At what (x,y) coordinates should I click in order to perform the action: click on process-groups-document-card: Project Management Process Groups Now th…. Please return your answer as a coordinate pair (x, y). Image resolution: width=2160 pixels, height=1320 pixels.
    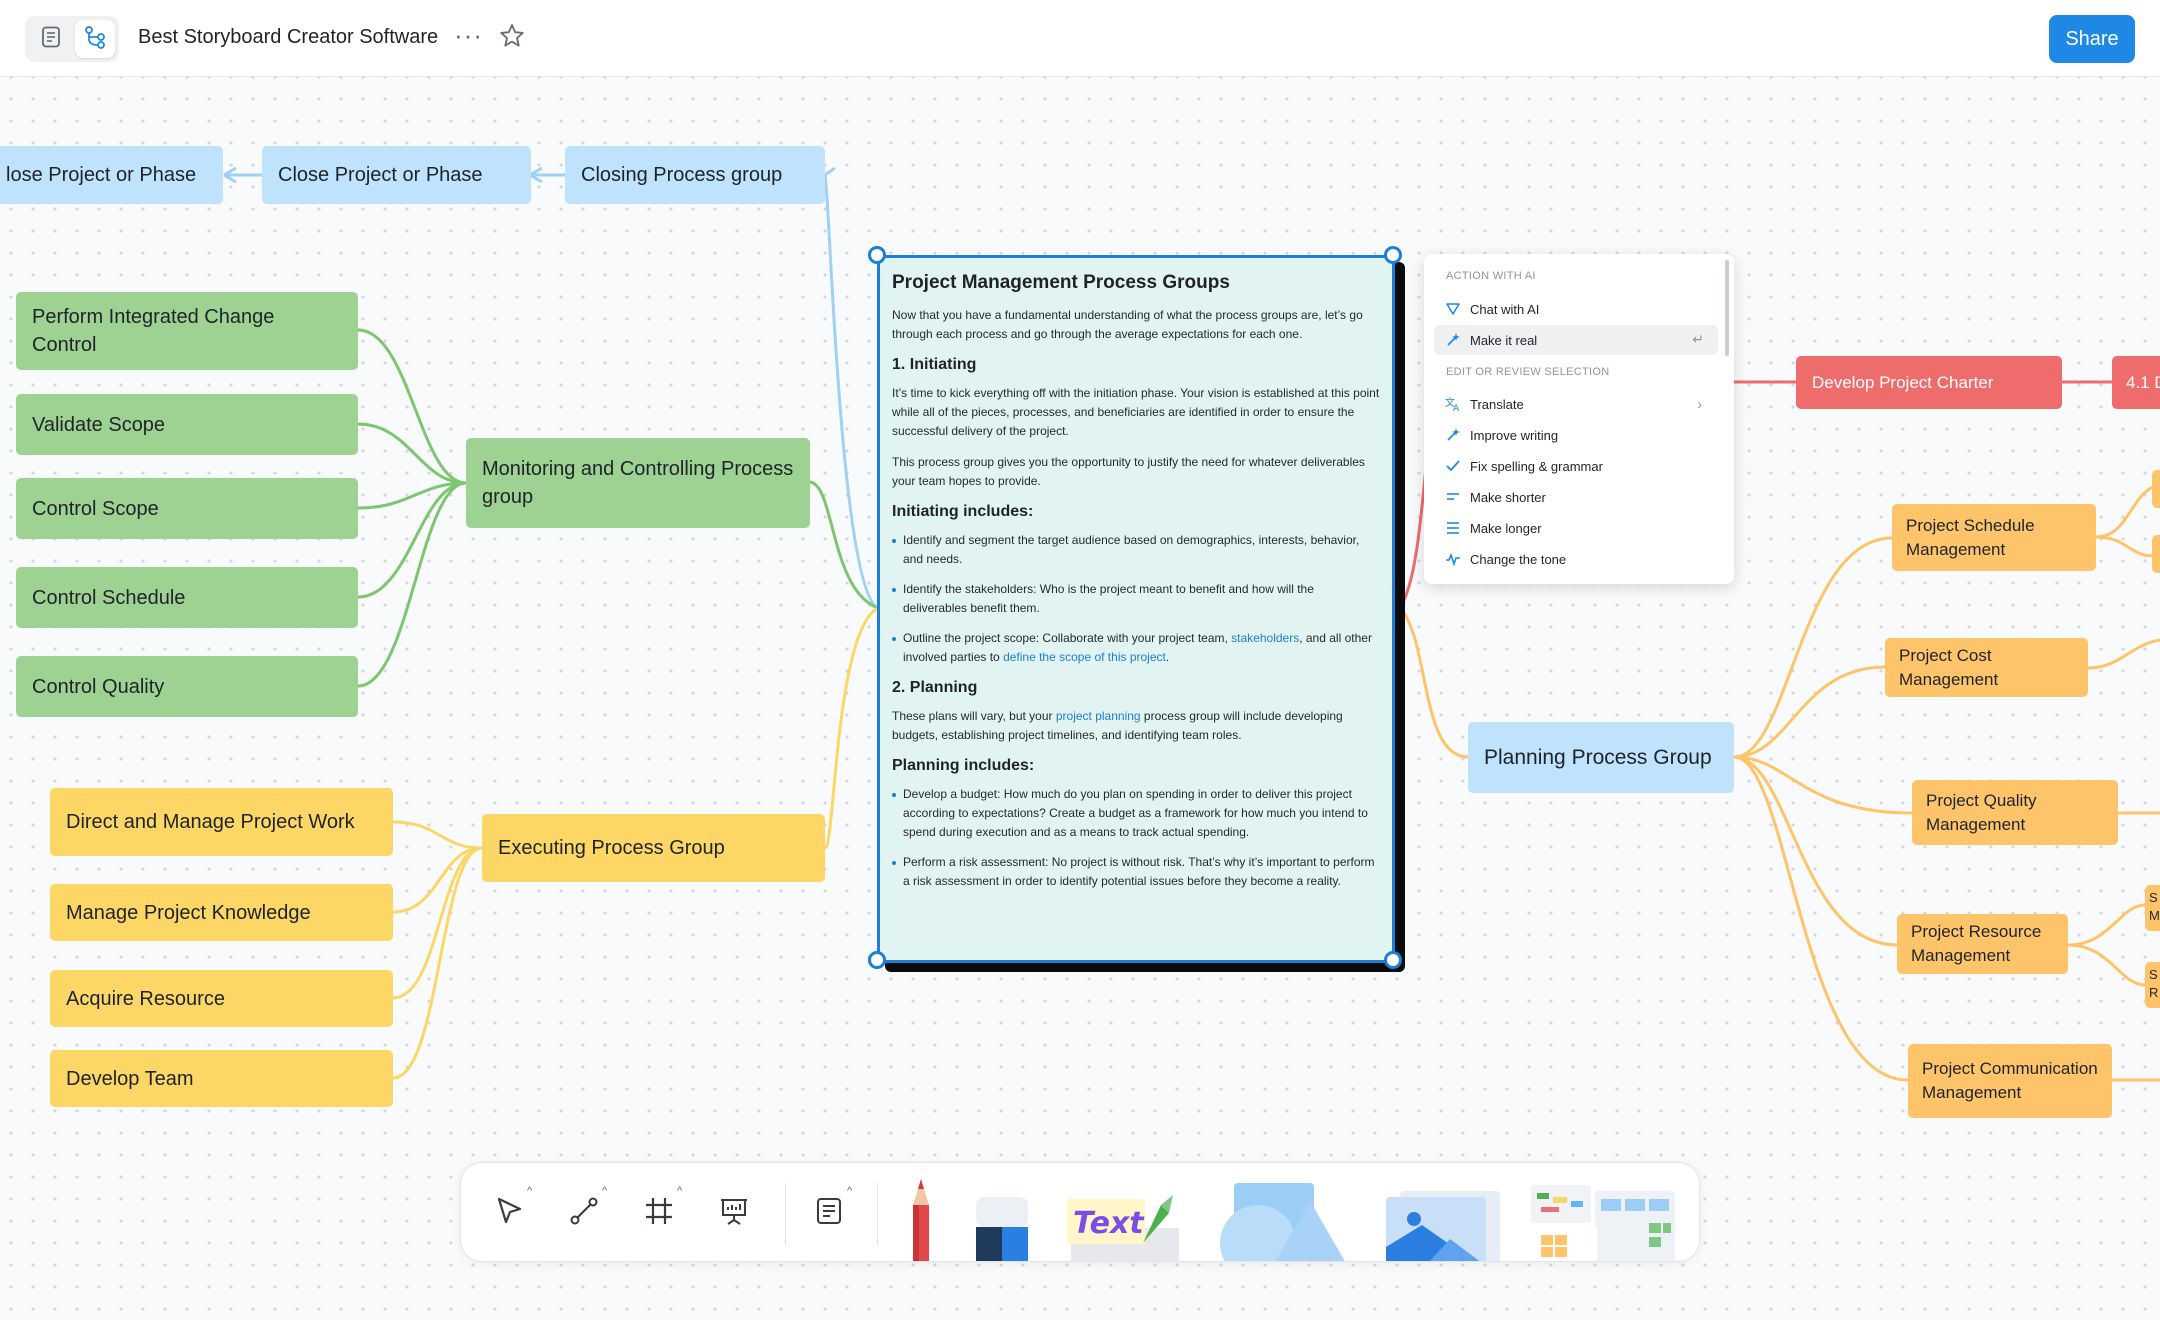
    Looking at the image, I should click on (1136, 609).